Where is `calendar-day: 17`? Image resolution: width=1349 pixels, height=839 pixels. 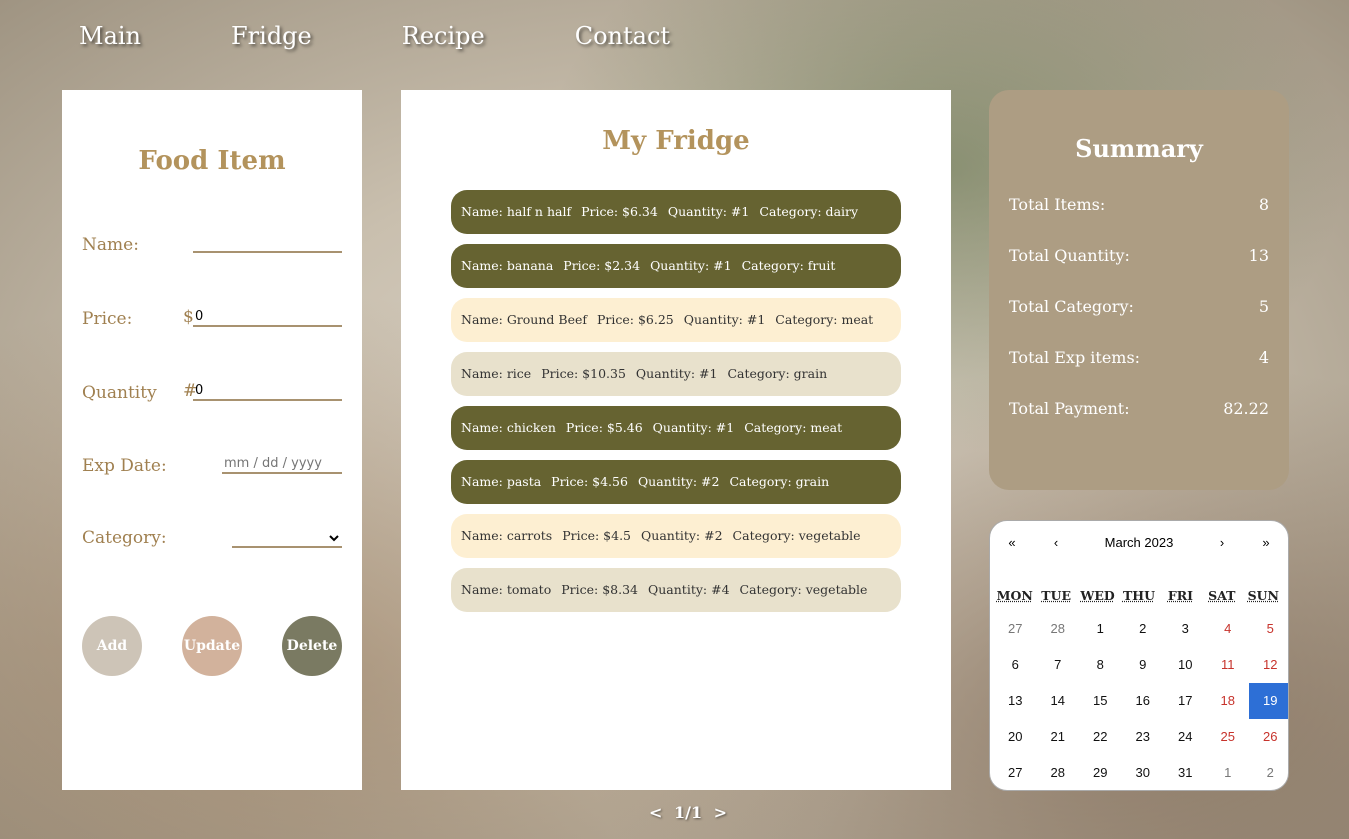 calendar-day: 17 is located at coordinates (1185, 701).